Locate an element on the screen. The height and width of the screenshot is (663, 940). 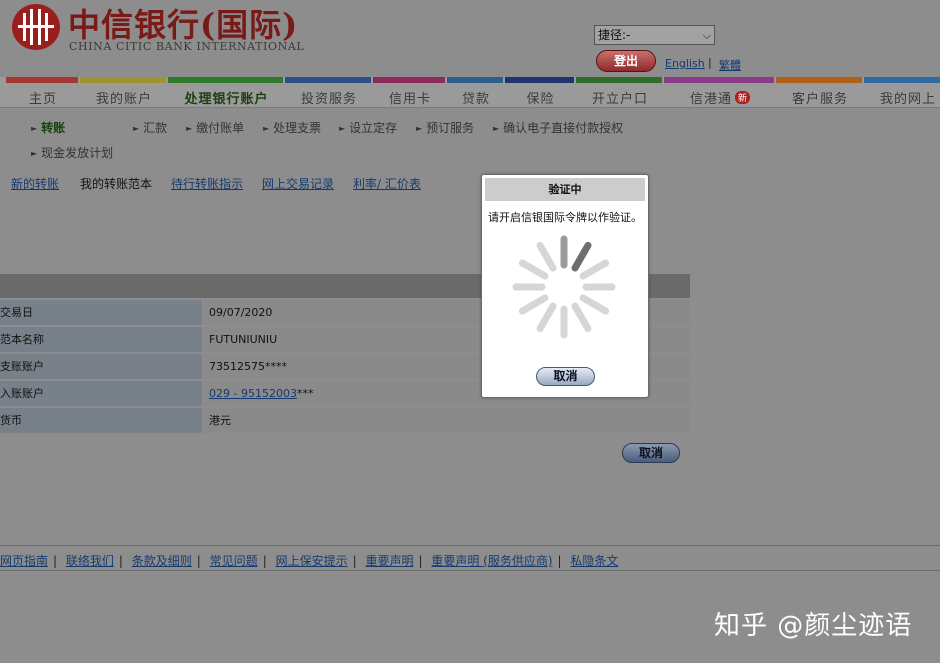
nav-item-xingangtong: 信港通新 is located at coordinates (720, 92).